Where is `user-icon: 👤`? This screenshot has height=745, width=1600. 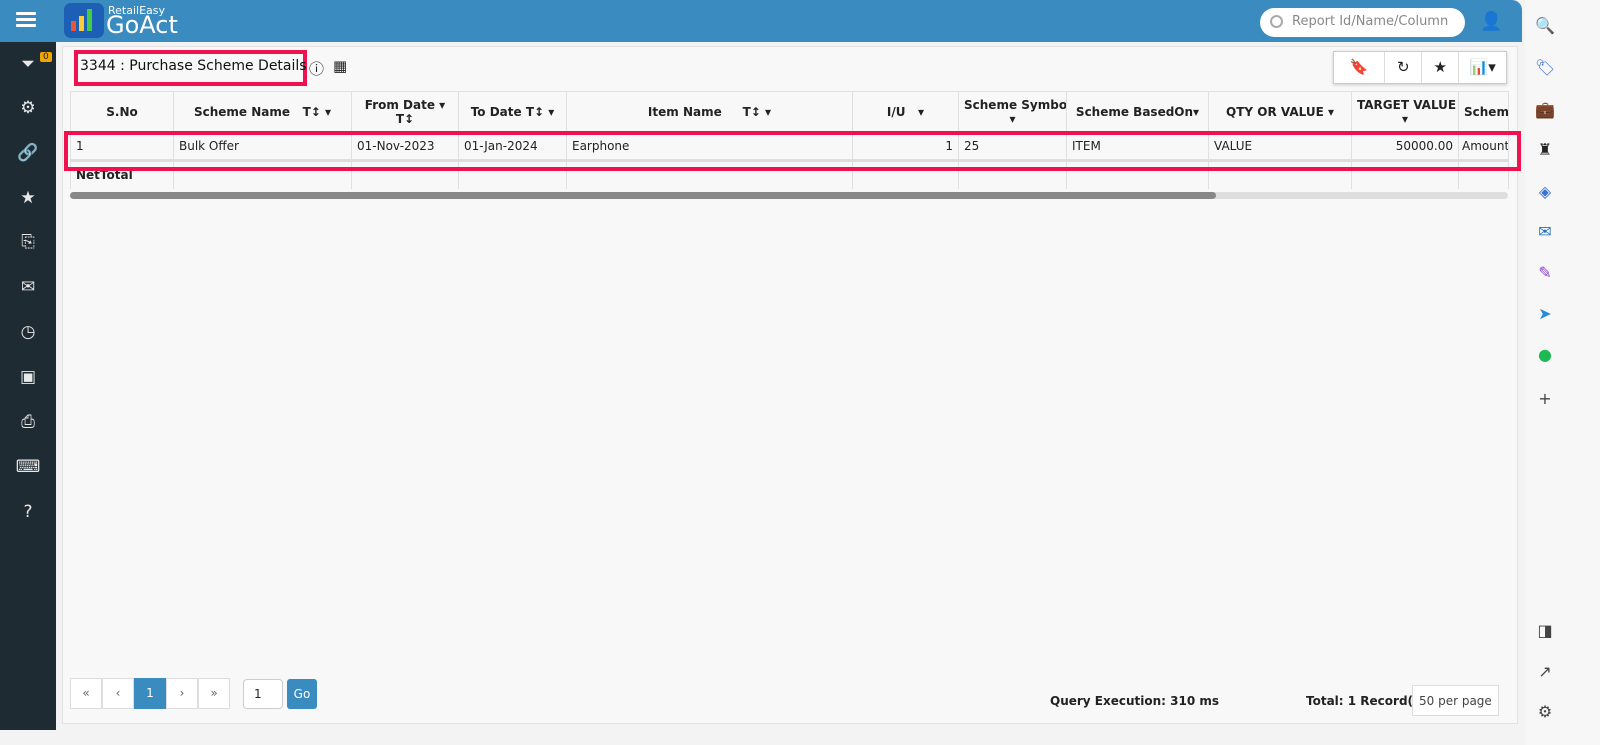
user-icon: 👤 is located at coordinates (1491, 21).